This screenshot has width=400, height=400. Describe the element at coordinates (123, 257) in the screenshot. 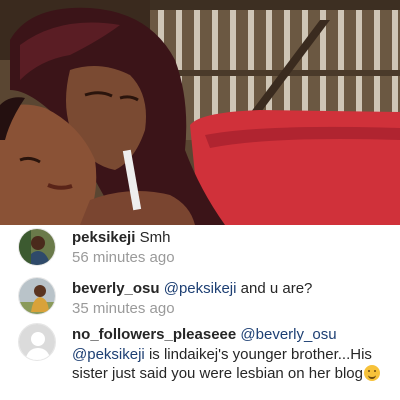

I see `comment-timestamp: 56 minutes ago` at that location.